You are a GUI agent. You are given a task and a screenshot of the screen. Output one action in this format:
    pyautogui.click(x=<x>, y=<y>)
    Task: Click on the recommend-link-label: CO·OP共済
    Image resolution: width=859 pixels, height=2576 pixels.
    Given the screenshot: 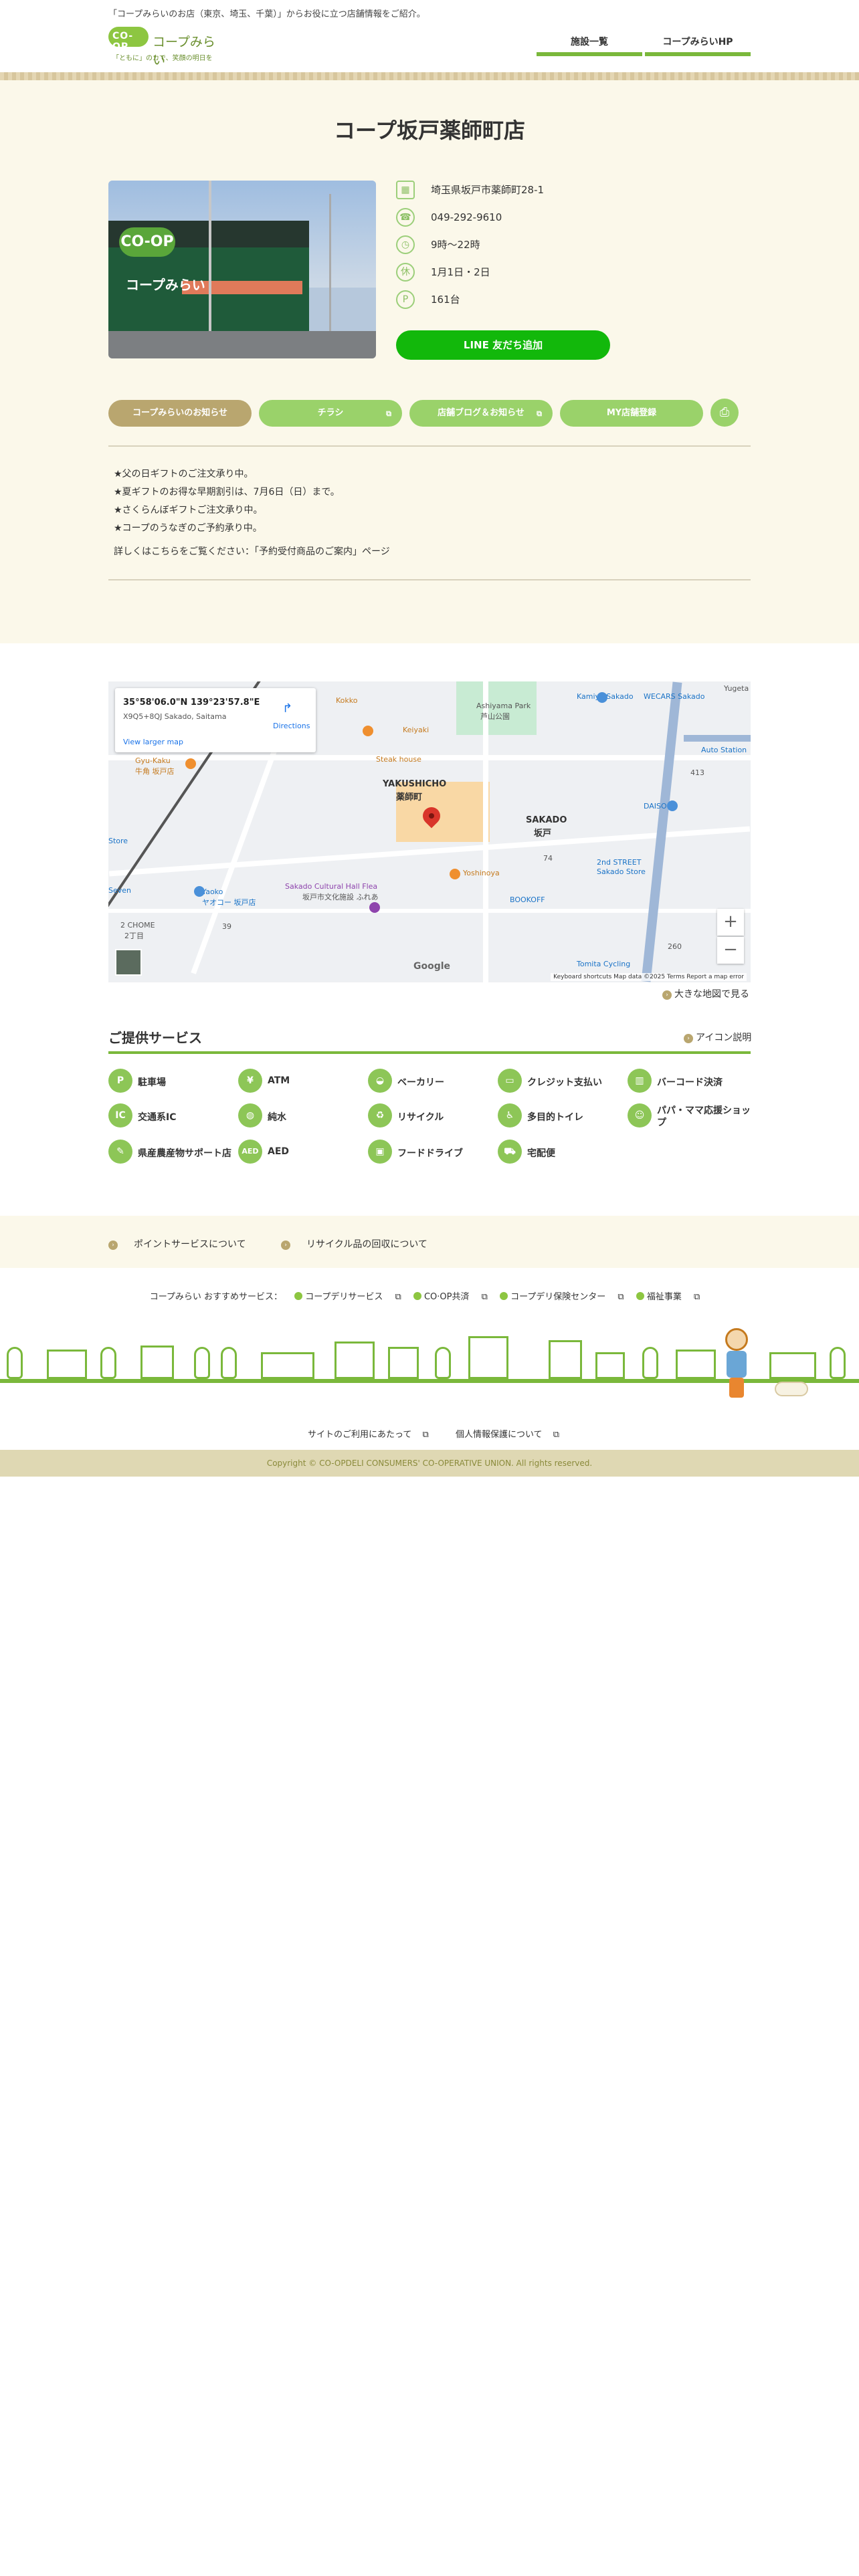 What is the action you would take?
    pyautogui.click(x=446, y=1297)
    